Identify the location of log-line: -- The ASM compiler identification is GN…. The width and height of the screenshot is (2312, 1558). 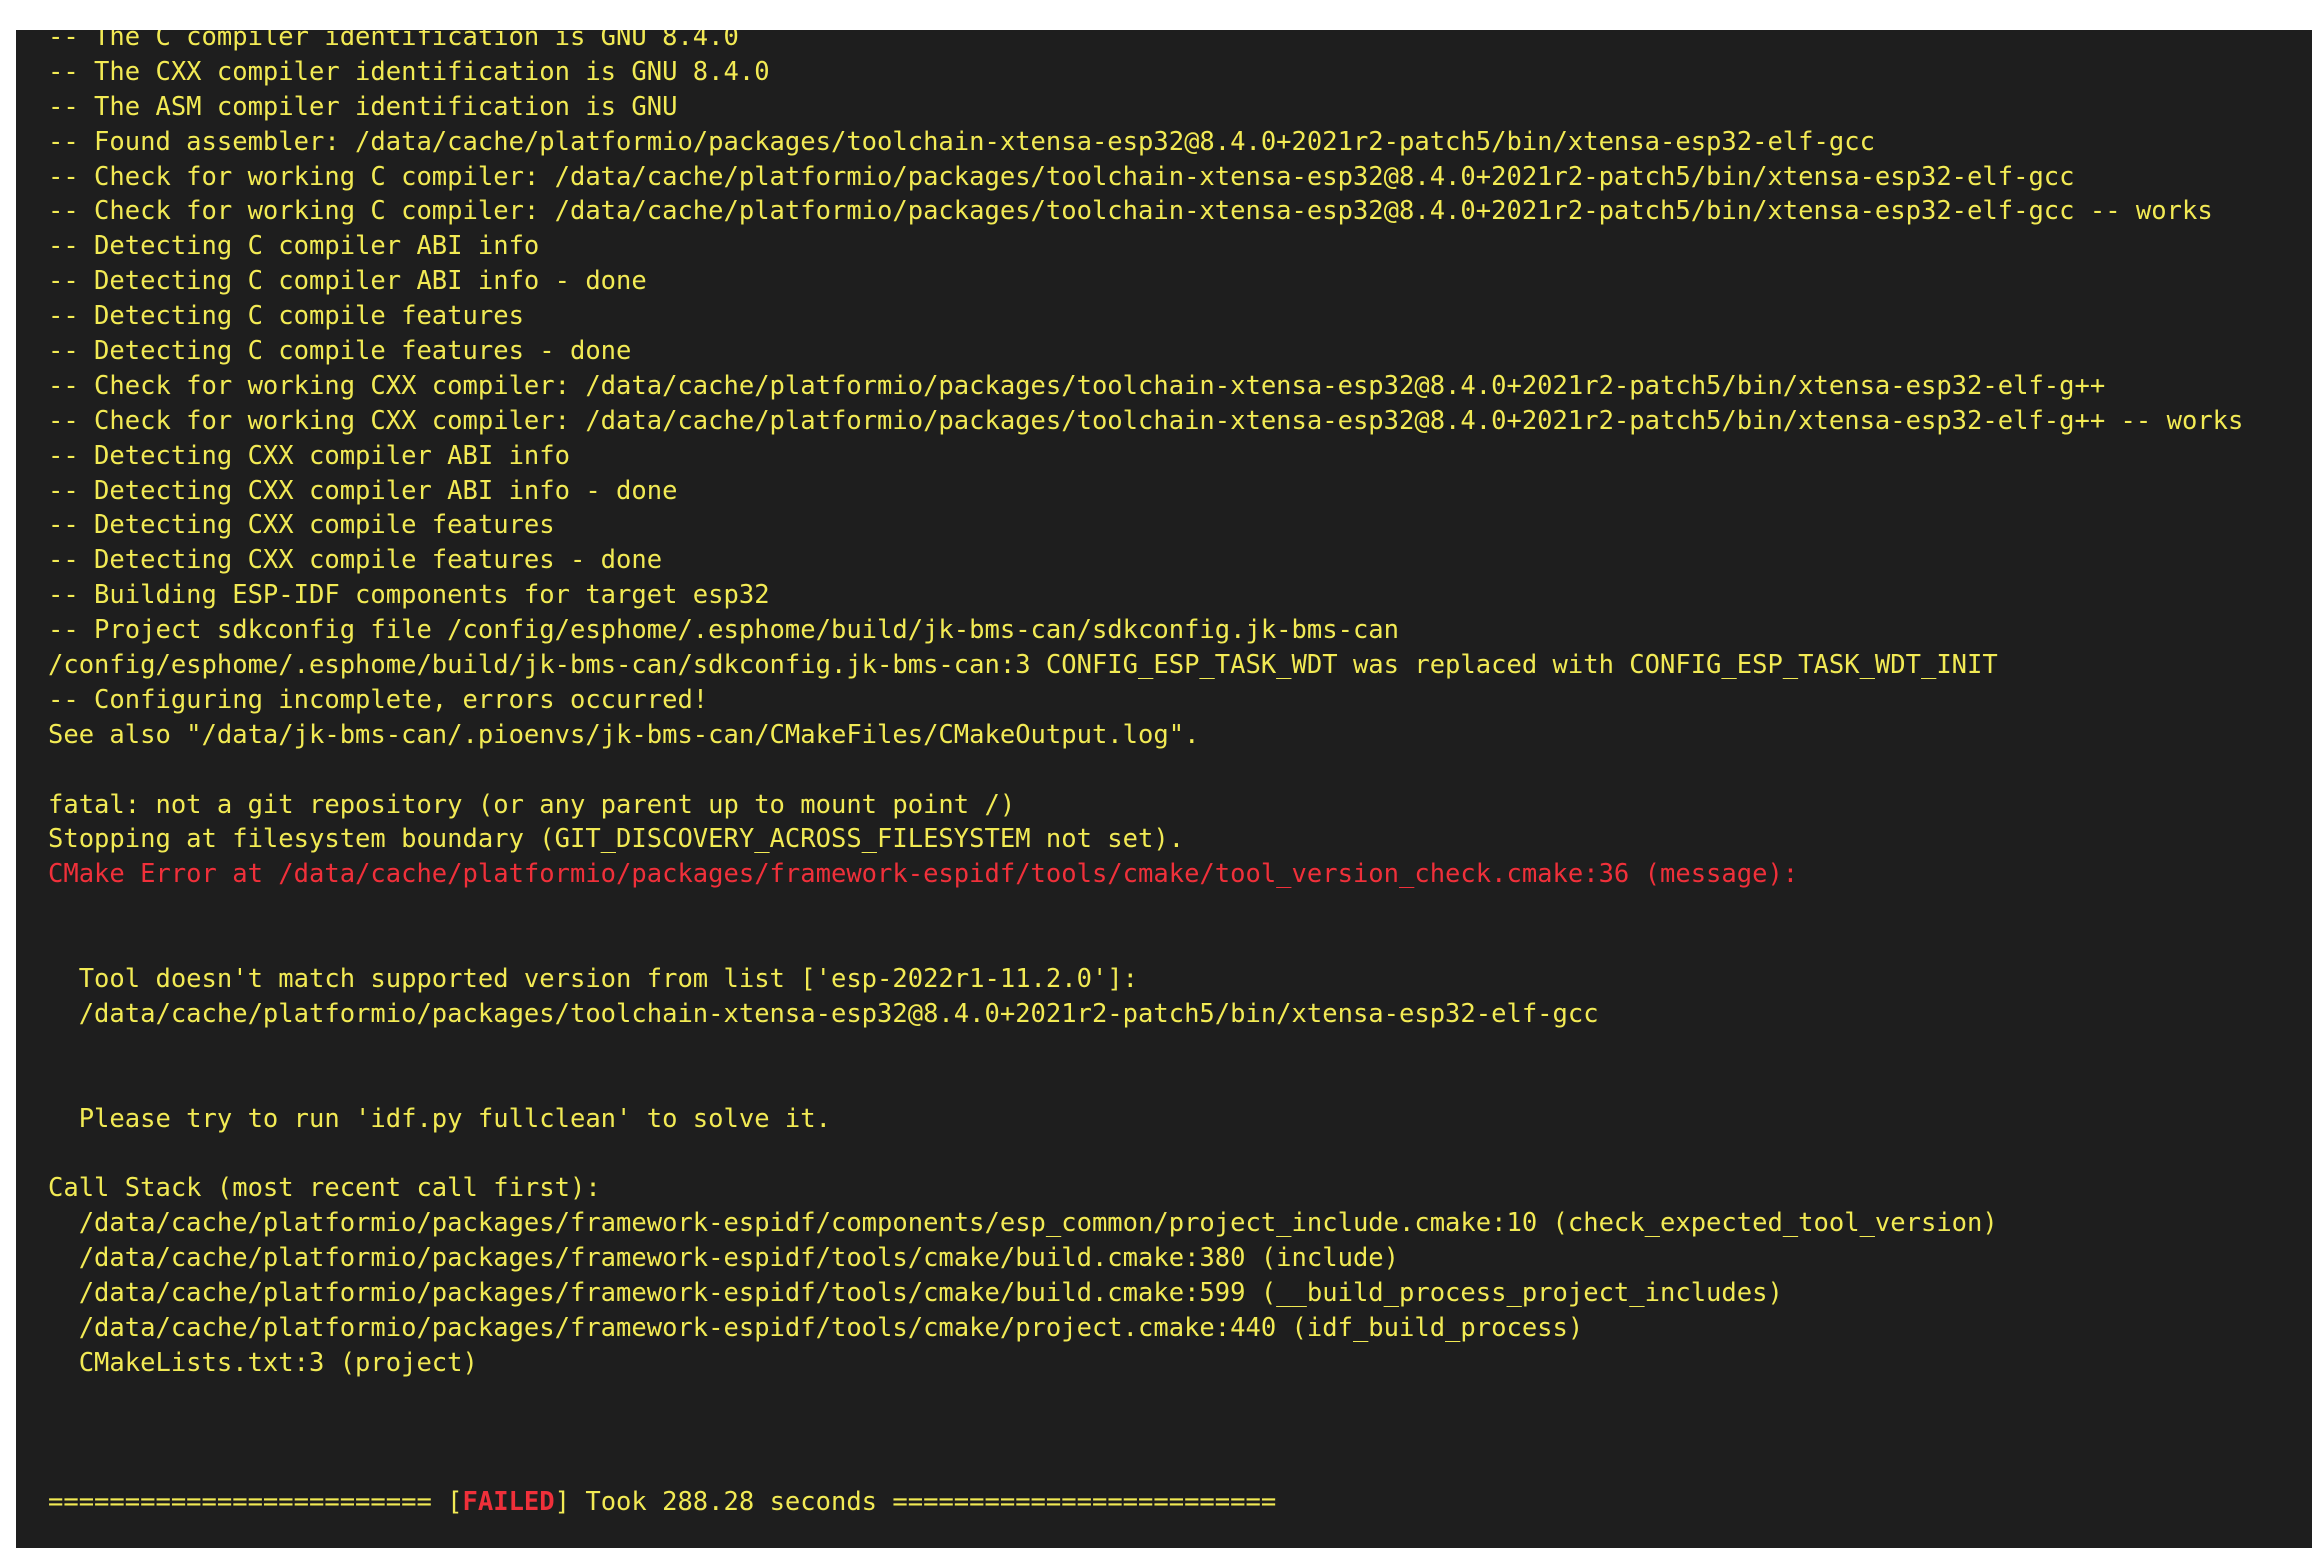
(363, 106).